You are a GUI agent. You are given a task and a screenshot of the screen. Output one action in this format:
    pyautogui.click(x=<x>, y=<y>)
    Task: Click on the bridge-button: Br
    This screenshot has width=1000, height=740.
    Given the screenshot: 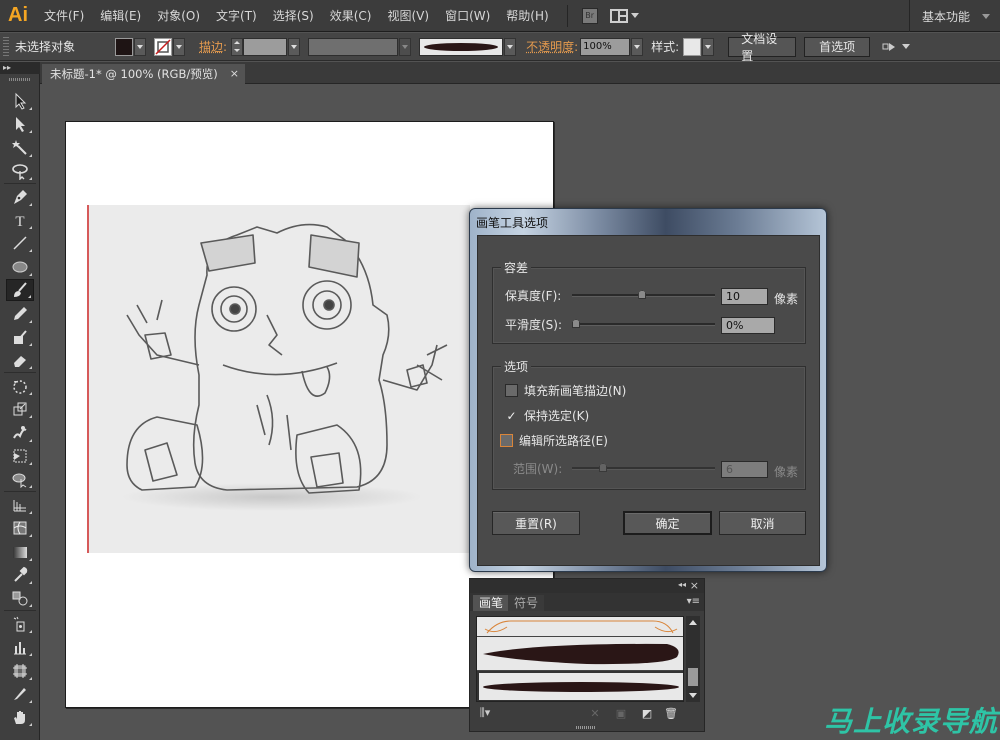 What is the action you would take?
    pyautogui.click(x=589, y=15)
    